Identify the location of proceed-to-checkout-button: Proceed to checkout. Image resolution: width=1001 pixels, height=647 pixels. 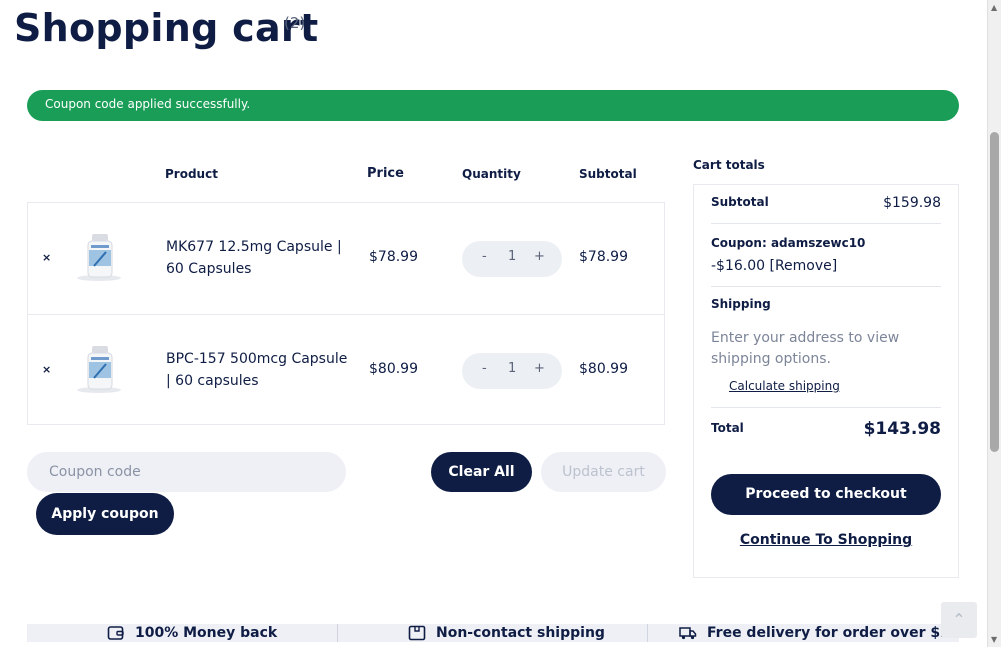
(826, 494).